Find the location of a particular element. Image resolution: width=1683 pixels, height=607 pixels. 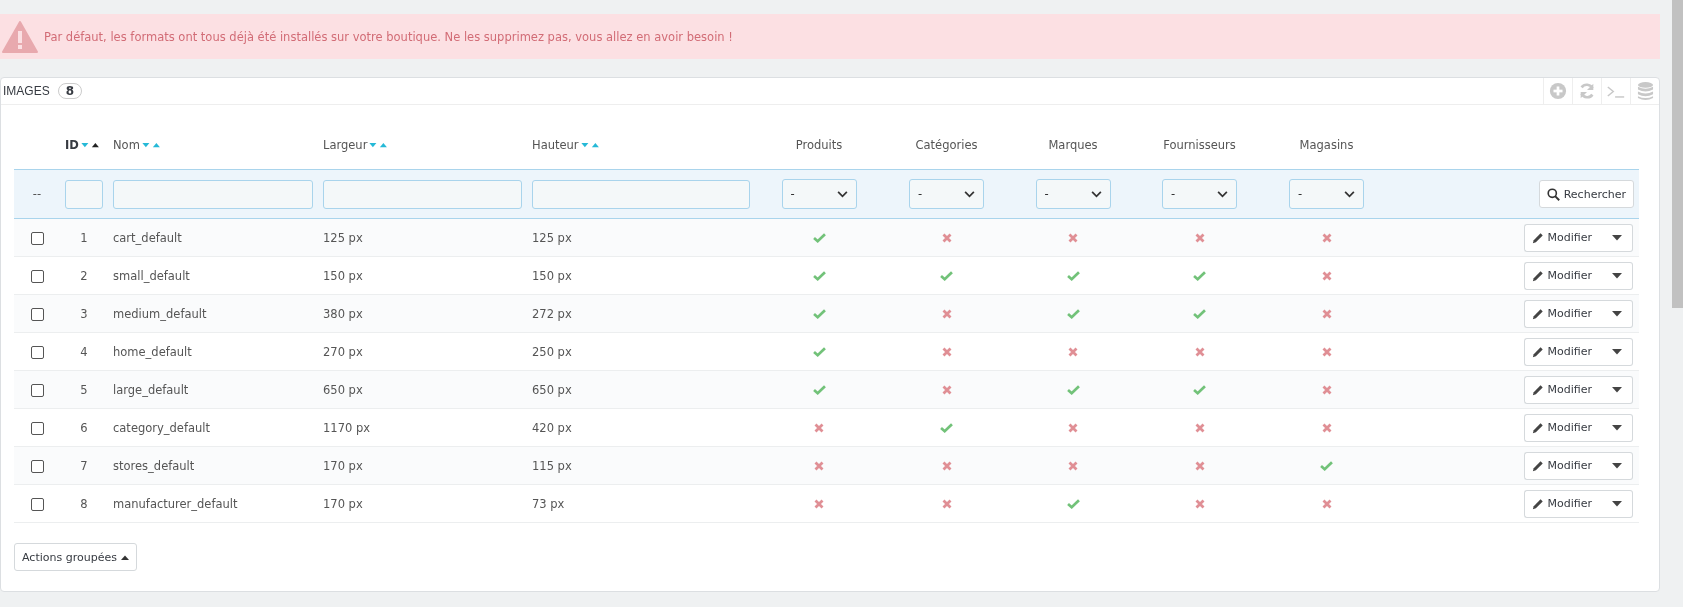

name-cell: small_default is located at coordinates (151, 275).